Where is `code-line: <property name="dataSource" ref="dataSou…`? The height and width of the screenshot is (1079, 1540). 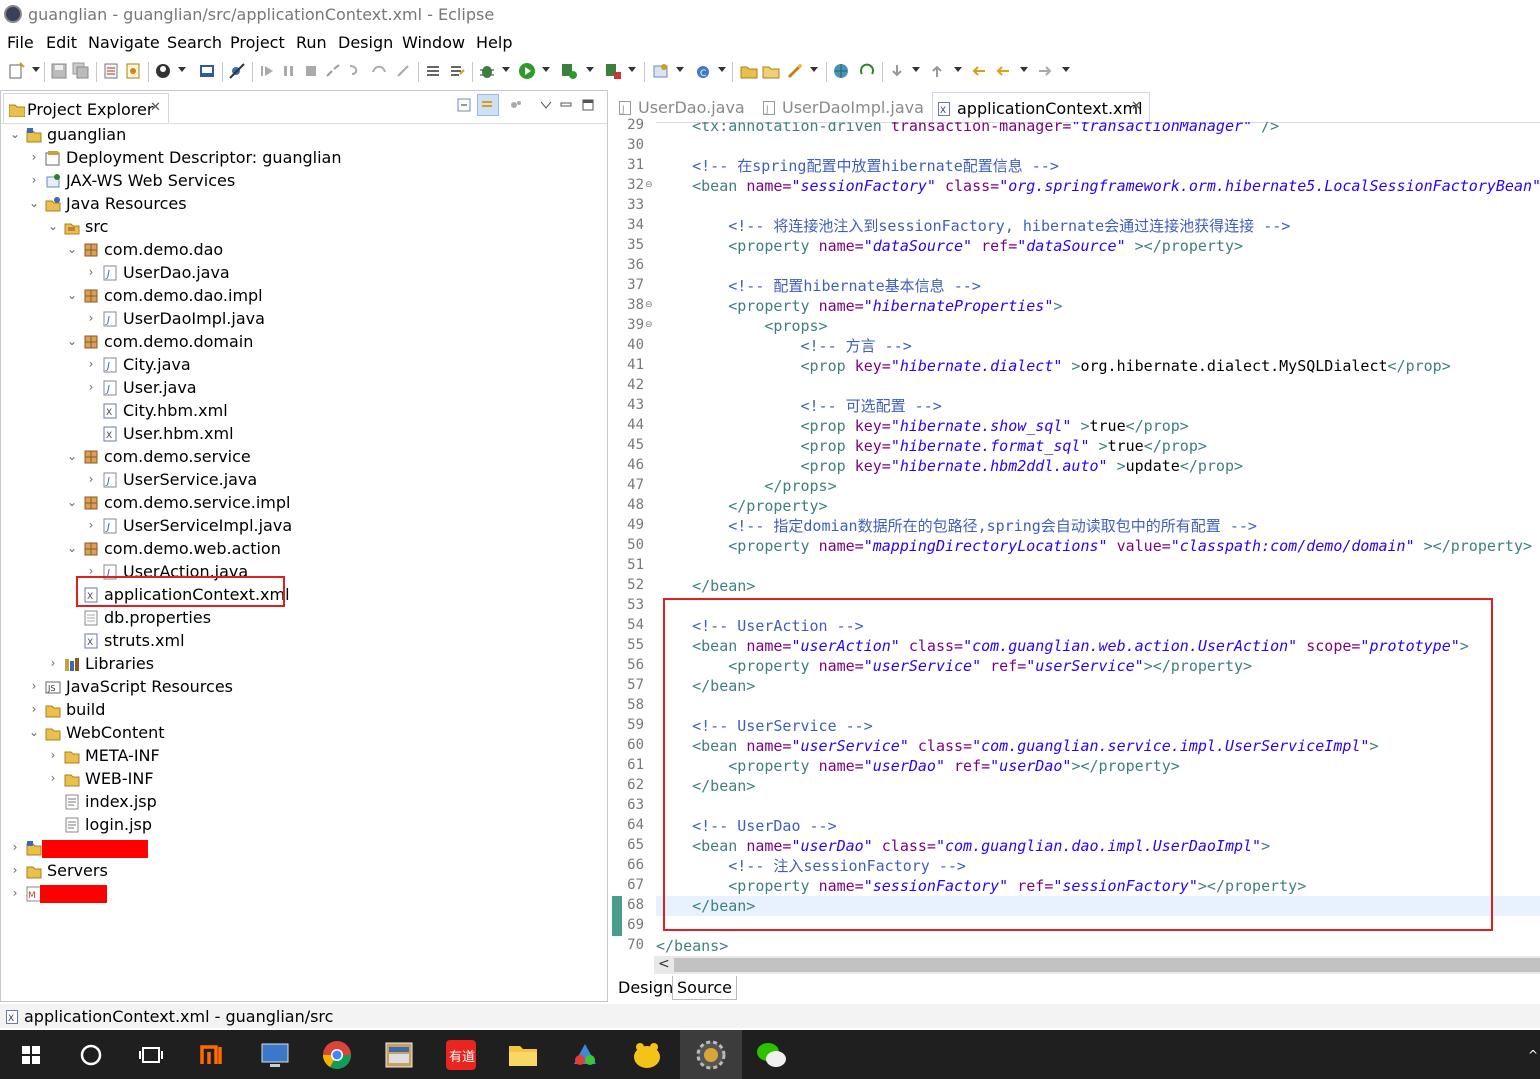 code-line: <property name="dataSource" ref="dataSou… is located at coordinates (949, 246).